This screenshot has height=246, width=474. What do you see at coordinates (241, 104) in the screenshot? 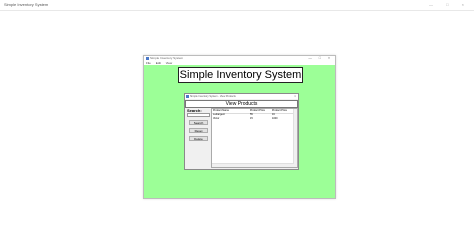
I see `dialog-heading: View Products` at bounding box center [241, 104].